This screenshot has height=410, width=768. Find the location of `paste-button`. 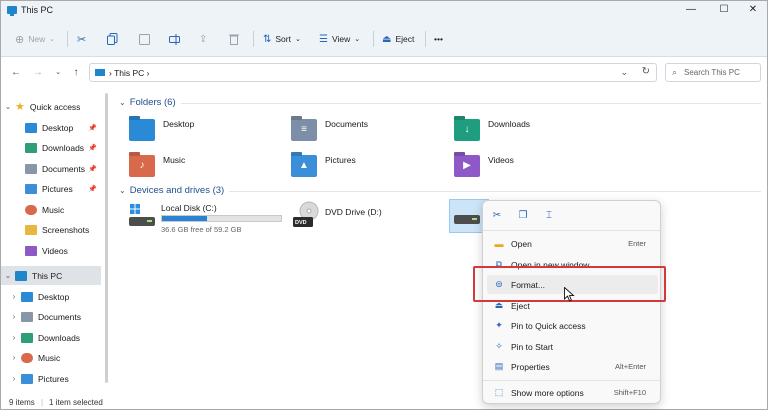

paste-button is located at coordinates (144, 39).